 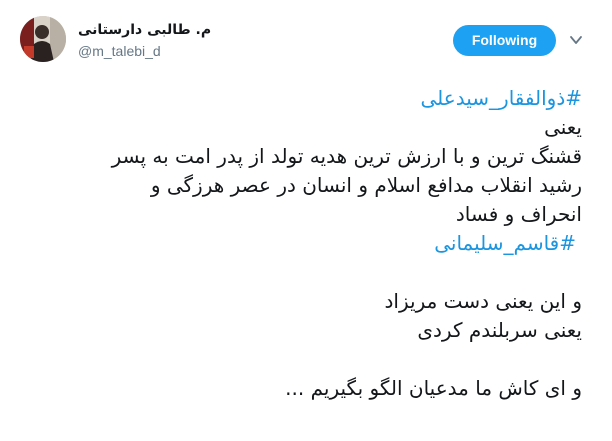 What do you see at coordinates (518, 214) in the screenshot?
I see `tweet-line: انحراف و فساد` at bounding box center [518, 214].